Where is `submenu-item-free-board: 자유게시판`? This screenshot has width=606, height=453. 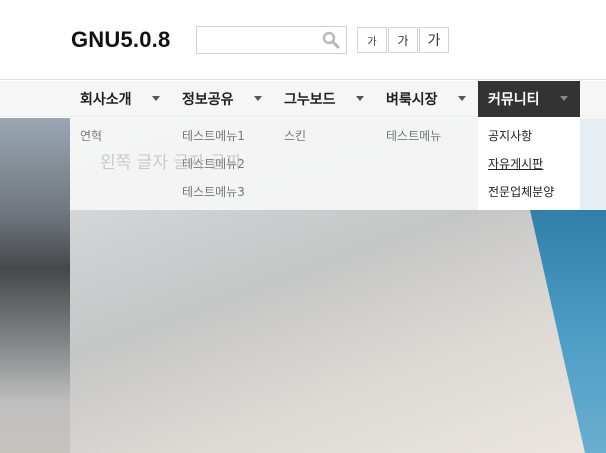 submenu-item-free-board: 자유게시판 is located at coordinates (515, 163).